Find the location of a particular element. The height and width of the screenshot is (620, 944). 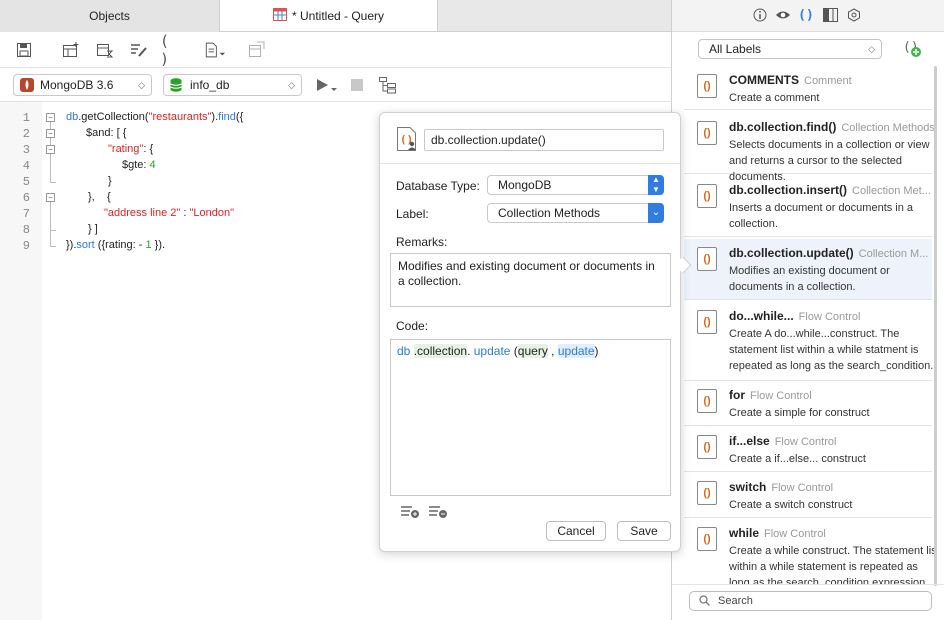

code-line-2: $and: [ { is located at coordinates (106, 133).